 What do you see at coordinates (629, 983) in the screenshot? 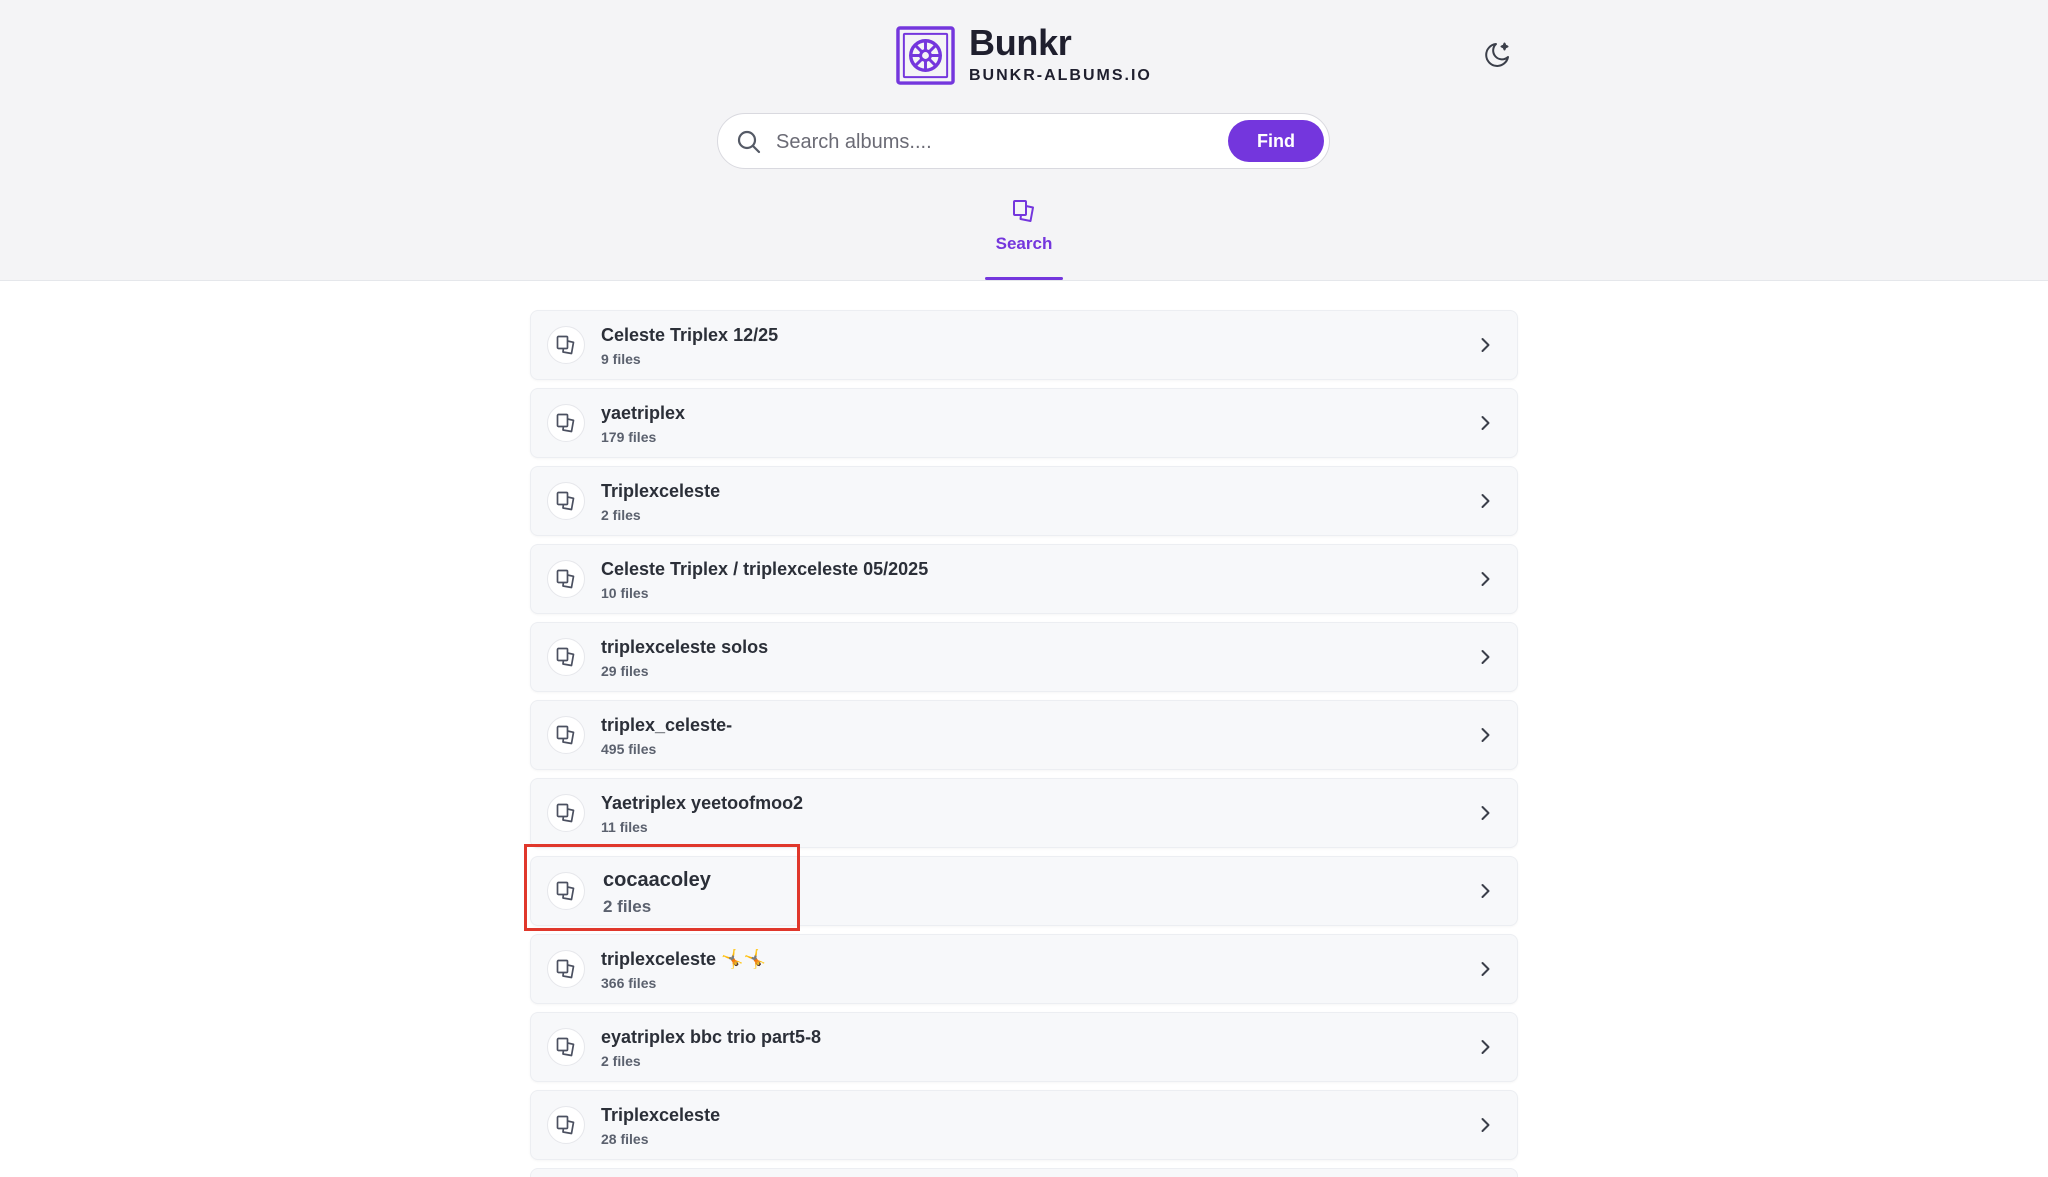
I see `album-file-count: 366 files` at bounding box center [629, 983].